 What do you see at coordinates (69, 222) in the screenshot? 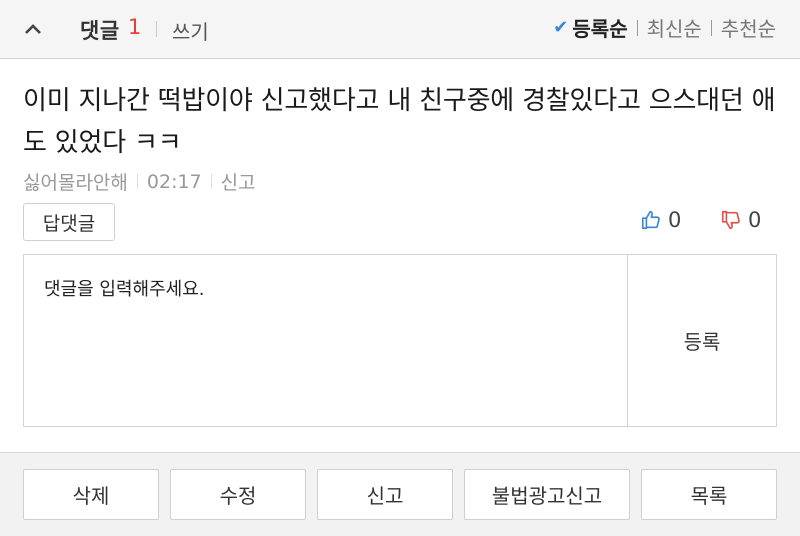
I see `reply-button: 답댓글` at bounding box center [69, 222].